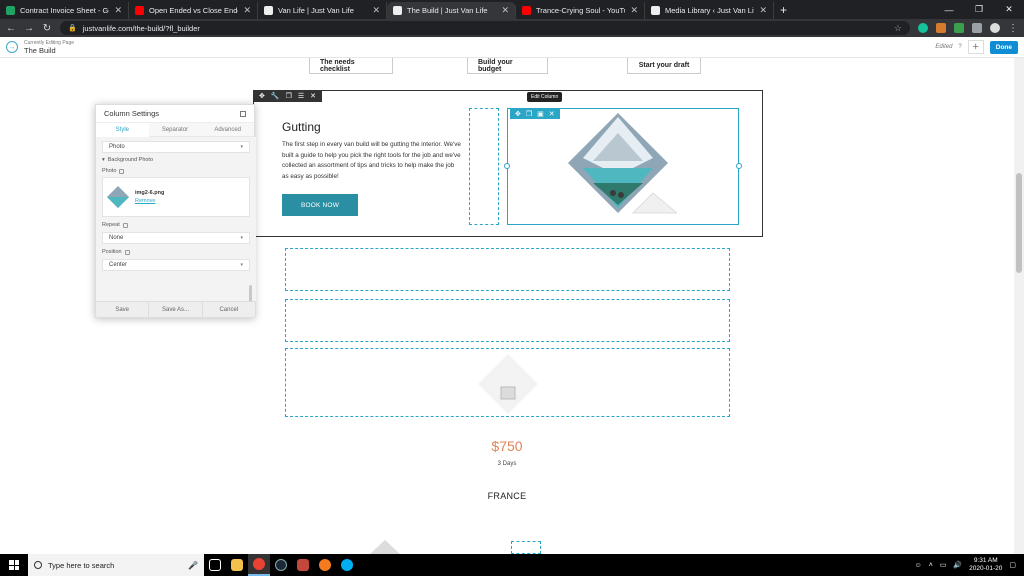  Describe the element at coordinates (1003, 47) in the screenshot. I see `done-button: Done` at that location.